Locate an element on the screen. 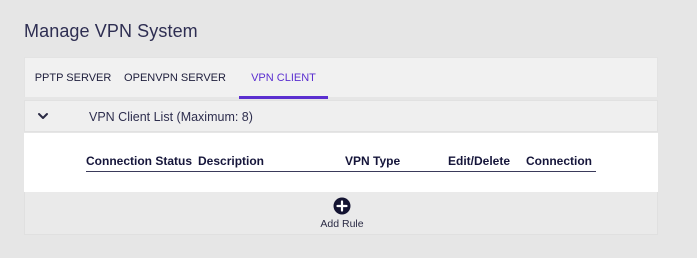  tab-bar: PPTP SERVER OPENVPN SERVER VPN CLIENT is located at coordinates (341, 78).